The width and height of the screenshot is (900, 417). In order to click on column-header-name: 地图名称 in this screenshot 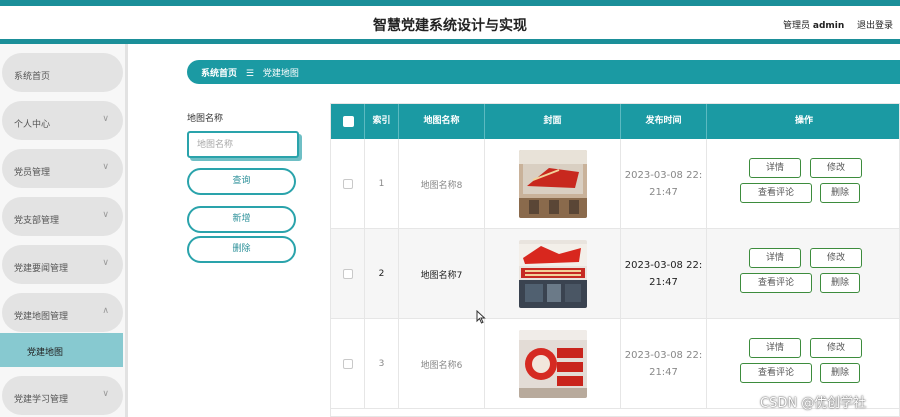, I will do `click(442, 121)`.